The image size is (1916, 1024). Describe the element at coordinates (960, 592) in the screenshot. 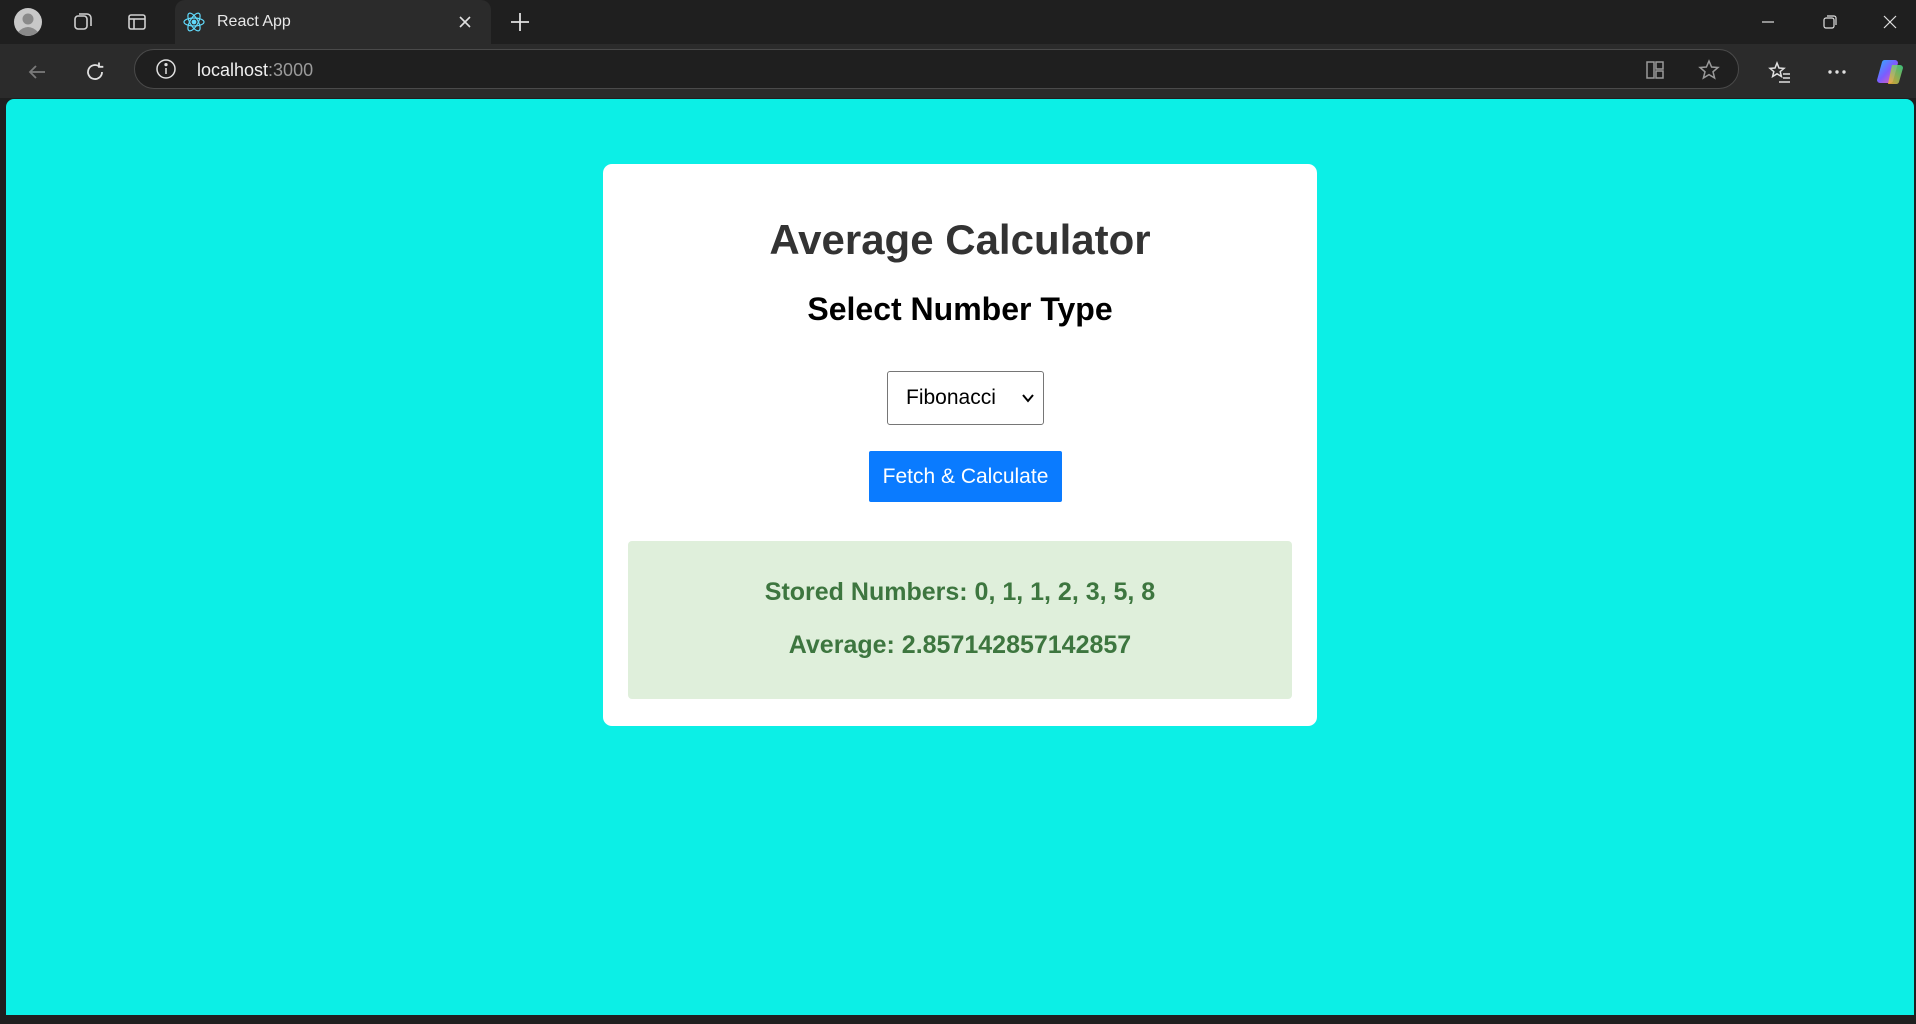

I see `stored-numbers-text: Stored Numbers: 0, 1, 1, 2, 3, 5, 8` at that location.